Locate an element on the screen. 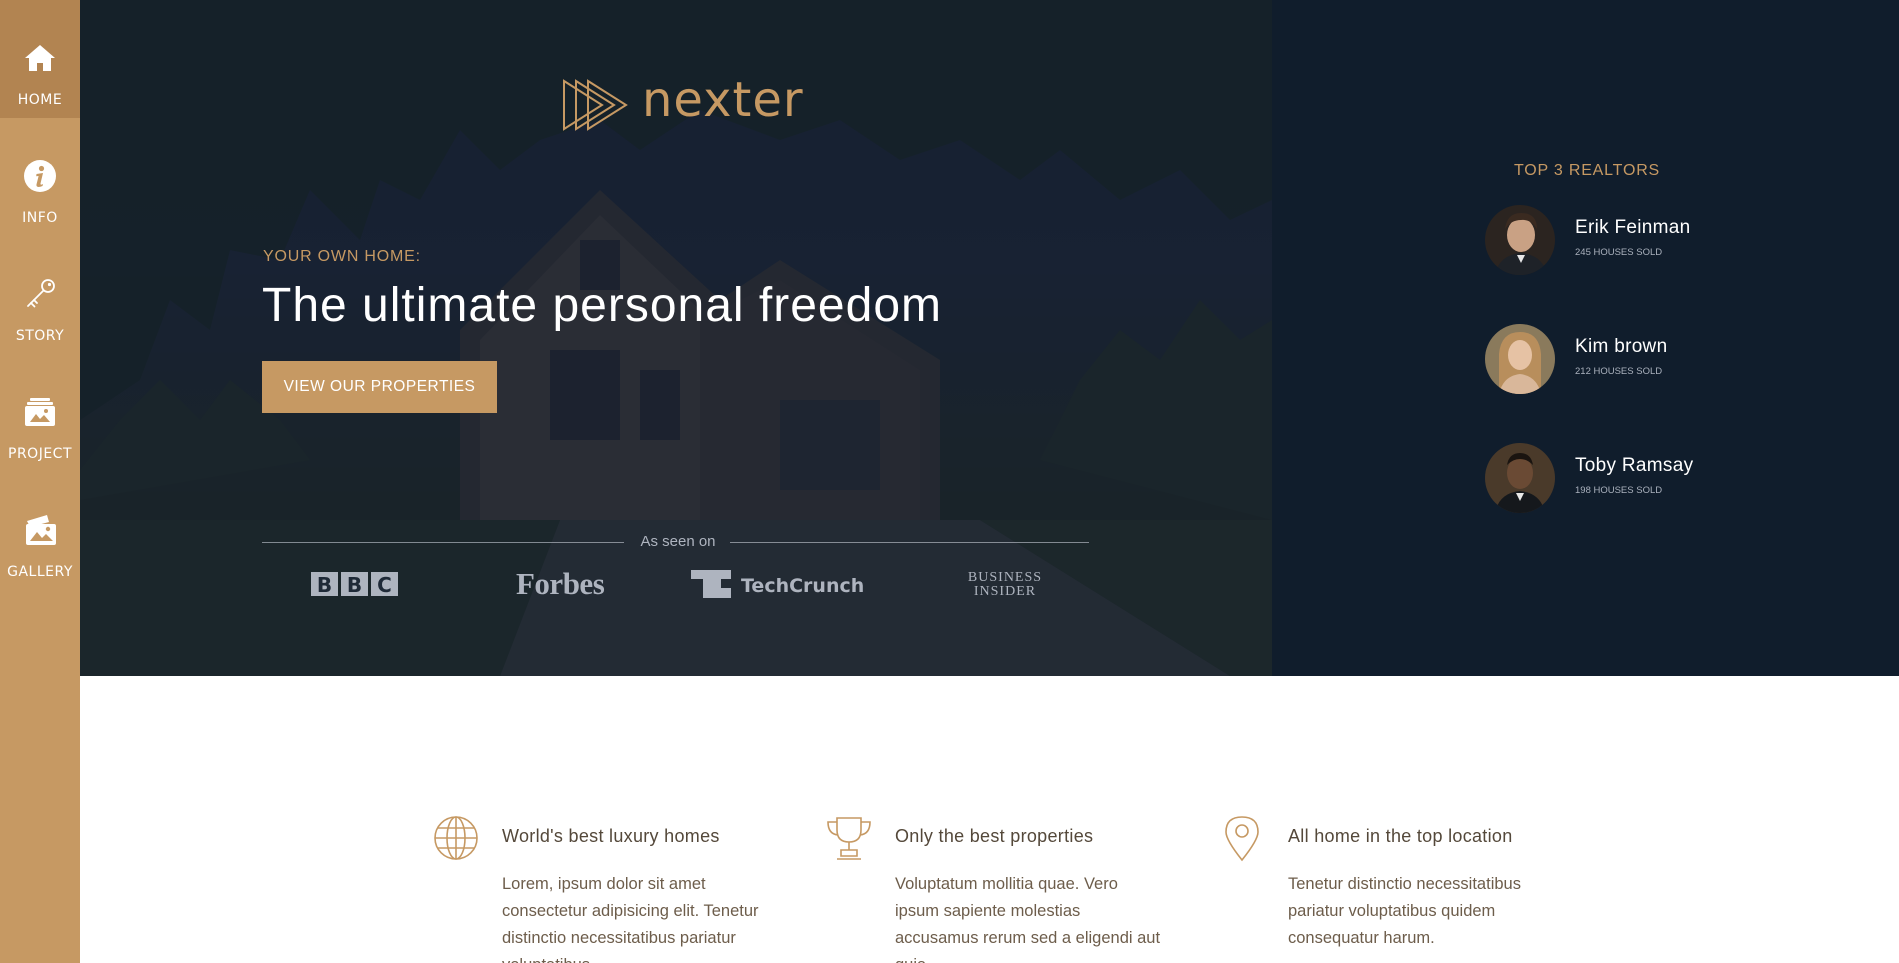 This screenshot has width=1899, height=963. sidebar-item-label: INFO is located at coordinates (40, 218).